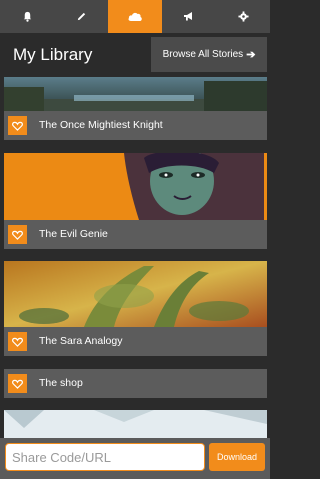 The image size is (320, 479). I want to click on top-tab-bar, so click(135, 16).